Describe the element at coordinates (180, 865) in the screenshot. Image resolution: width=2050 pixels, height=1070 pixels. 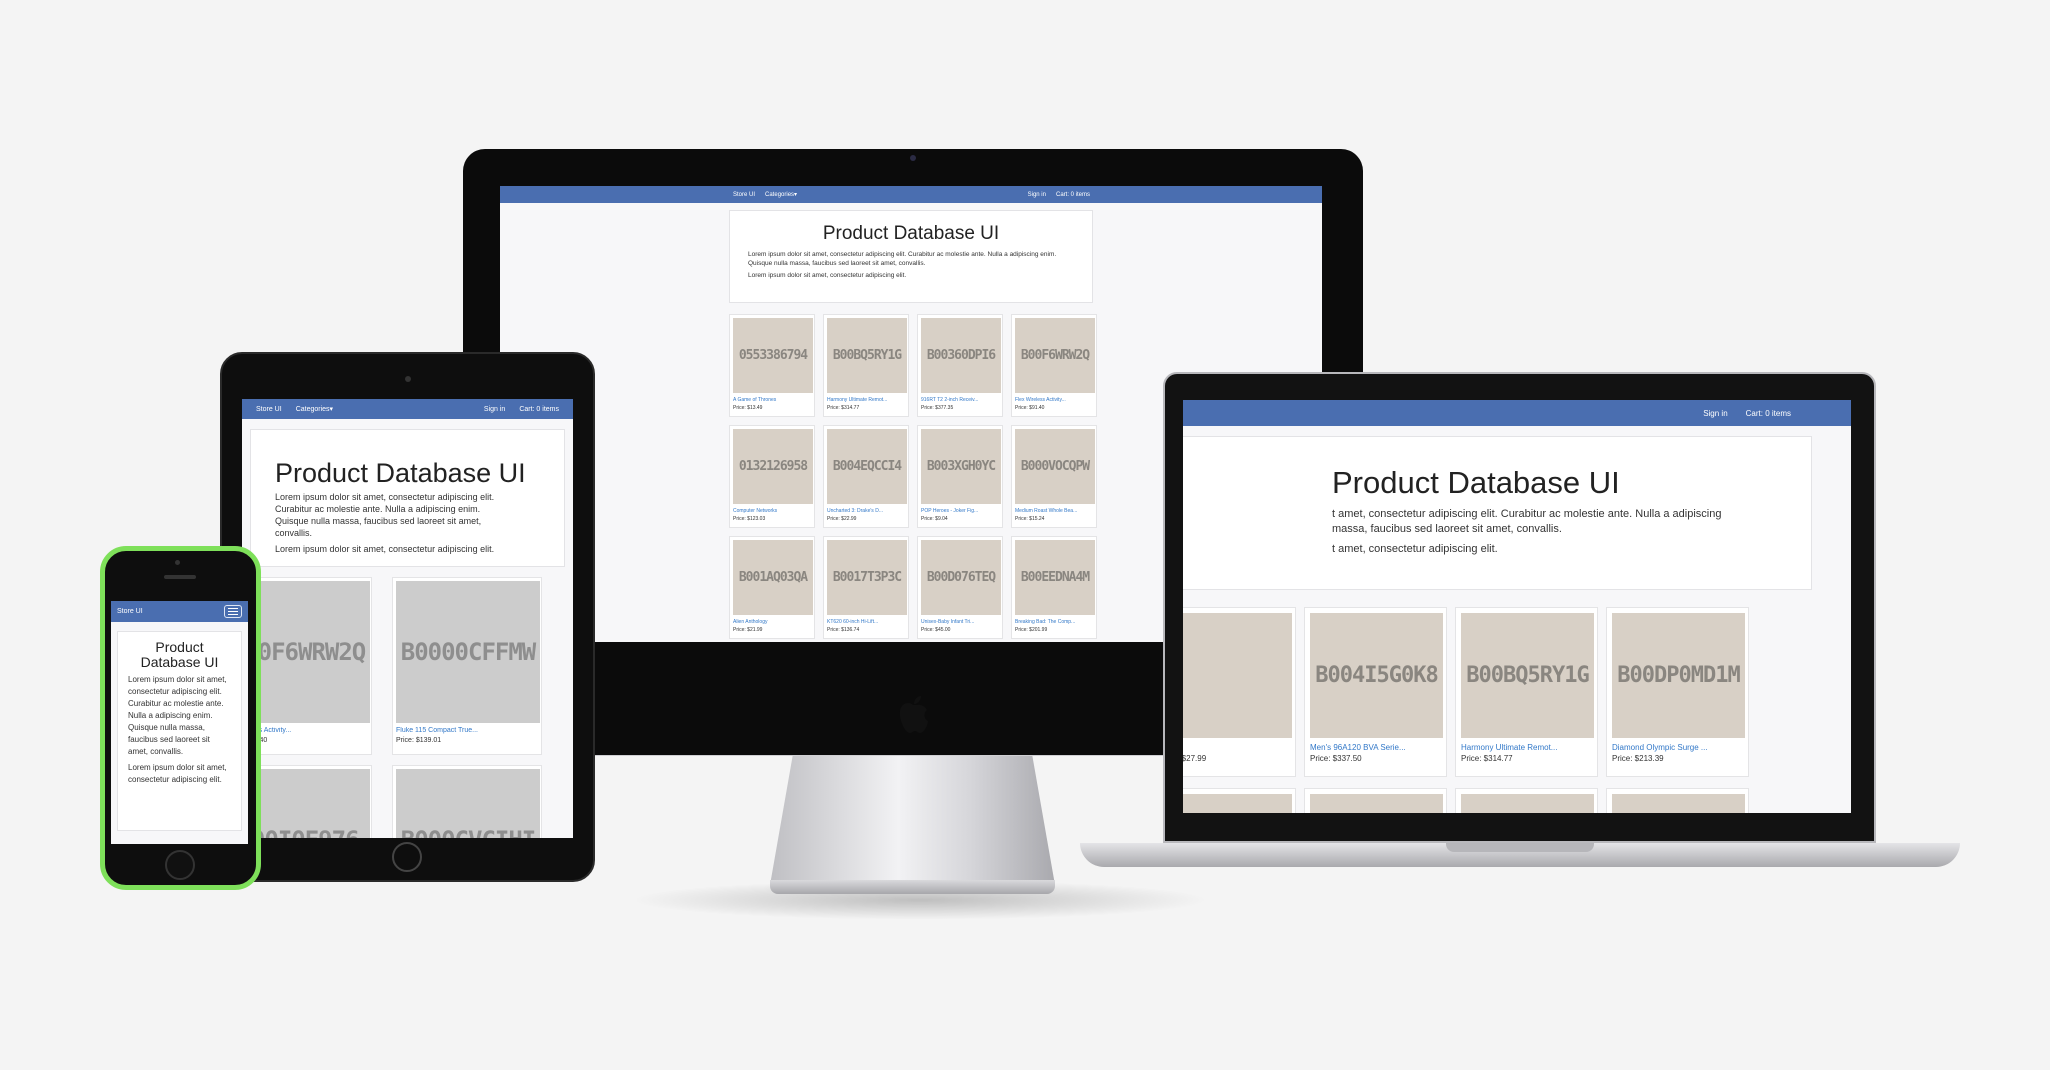
I see `phone-home-button` at that location.